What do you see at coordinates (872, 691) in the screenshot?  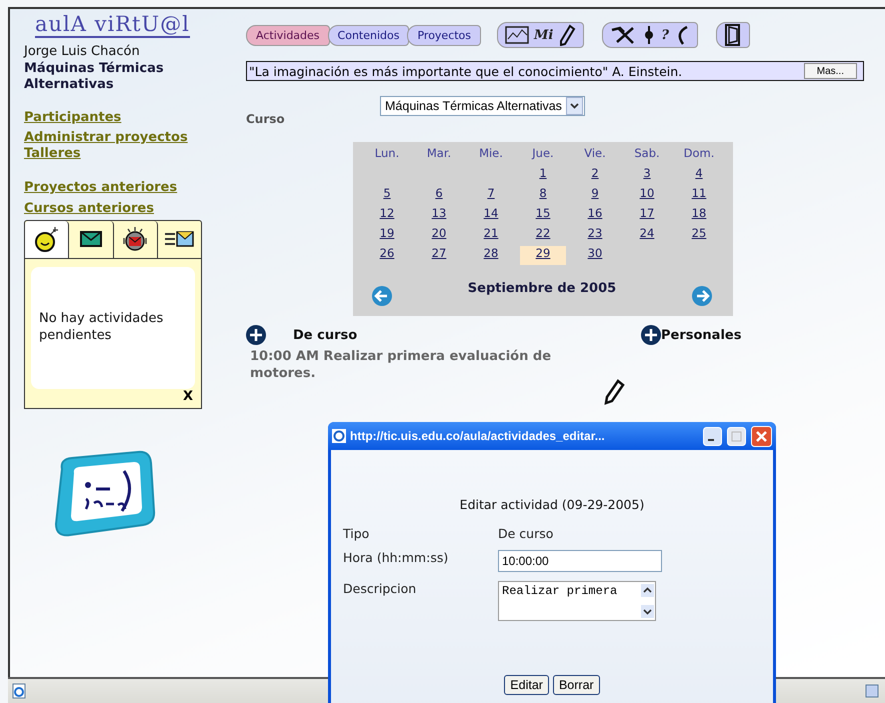 I see `zone-icon` at bounding box center [872, 691].